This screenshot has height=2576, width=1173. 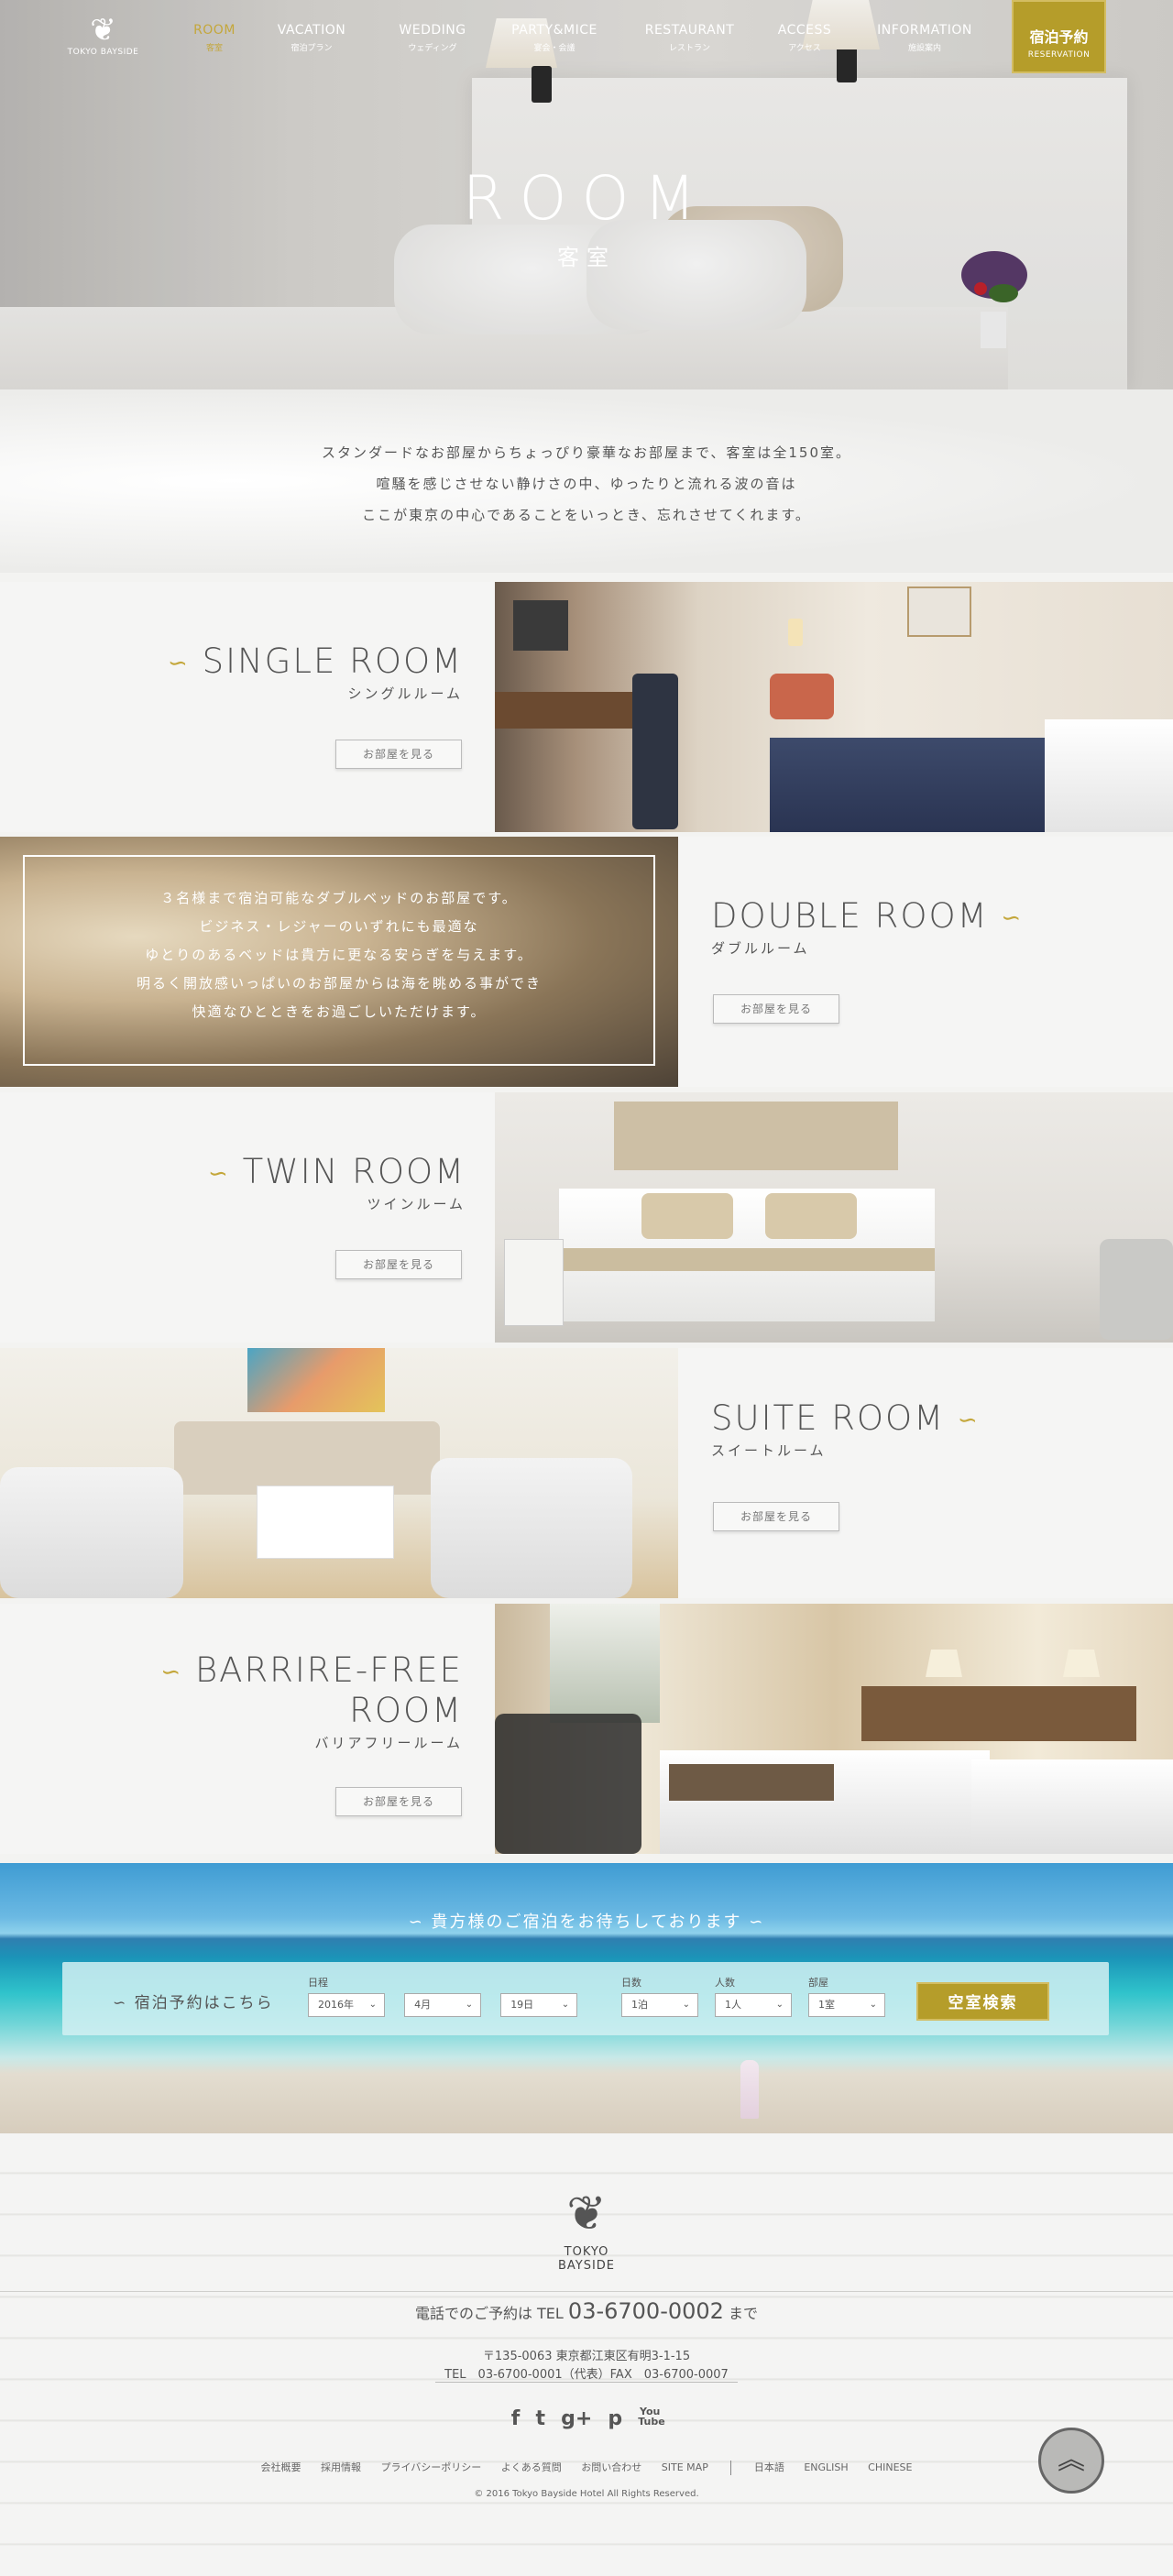 What do you see at coordinates (586, 198) in the screenshot?
I see `page-title-en: ROOM` at bounding box center [586, 198].